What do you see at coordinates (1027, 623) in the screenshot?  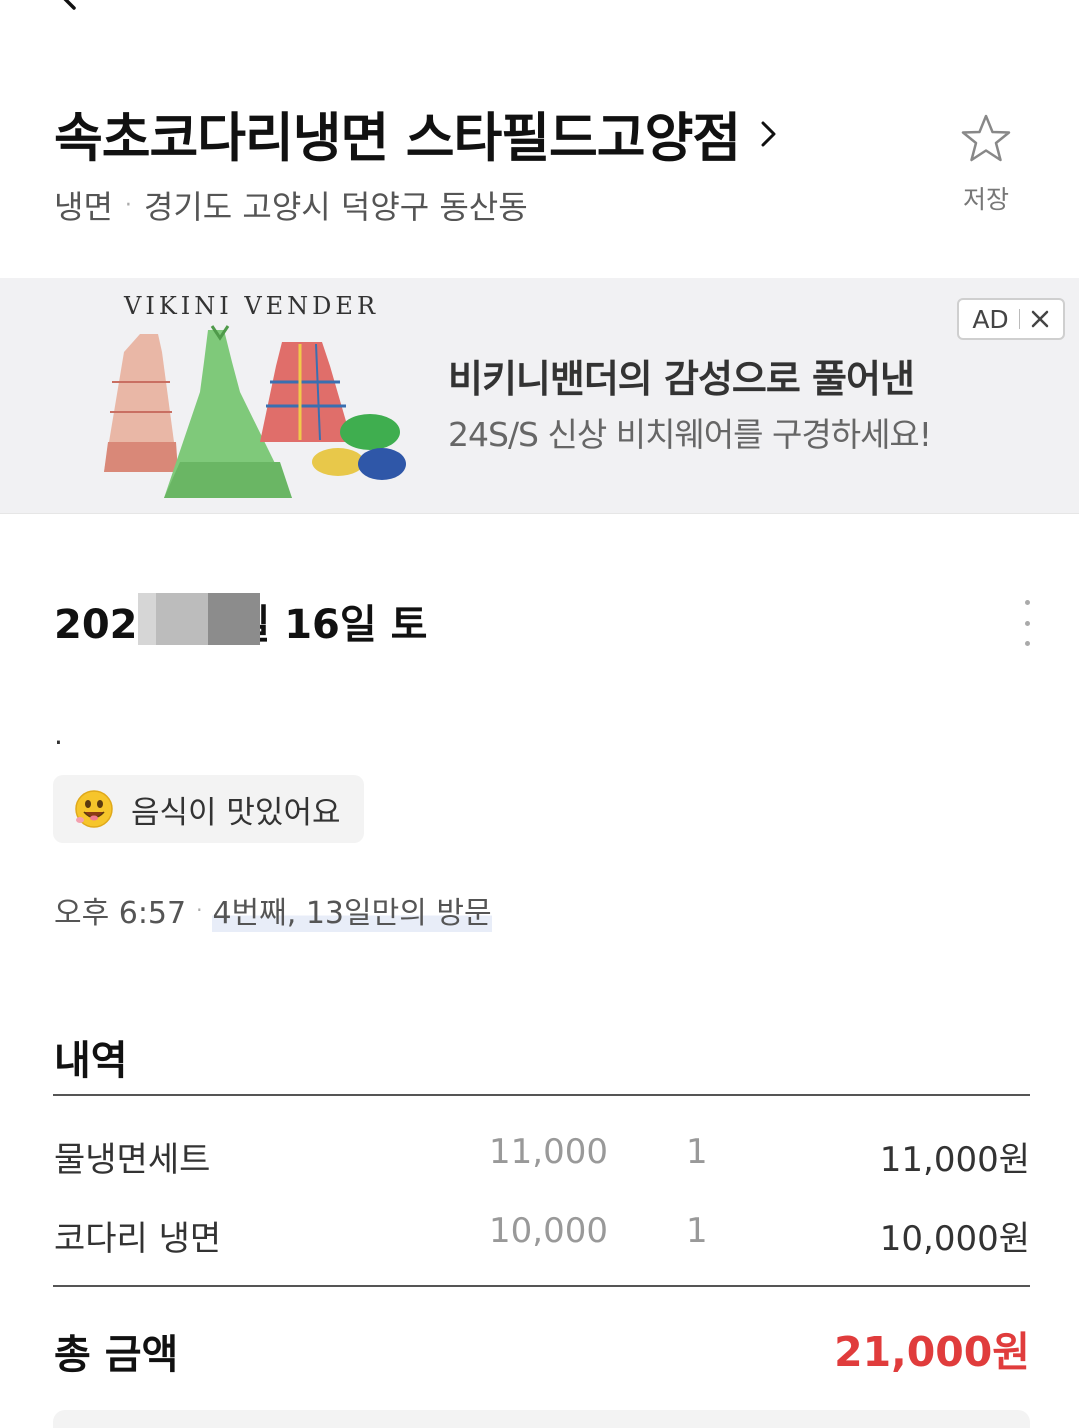 I see `more-vertical-icon` at bounding box center [1027, 623].